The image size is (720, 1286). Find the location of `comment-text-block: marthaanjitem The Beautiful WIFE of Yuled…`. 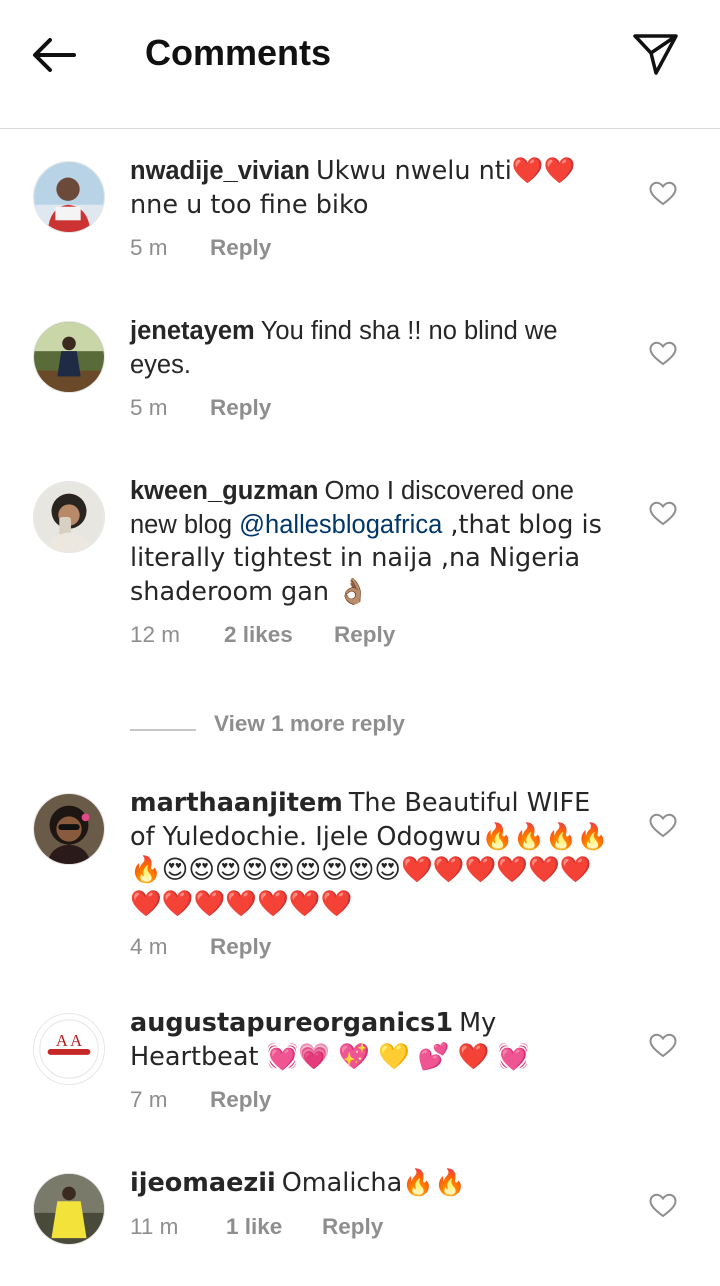

comment-text-block: marthaanjitem The Beautiful WIFE of Yuled… is located at coordinates (375, 841).